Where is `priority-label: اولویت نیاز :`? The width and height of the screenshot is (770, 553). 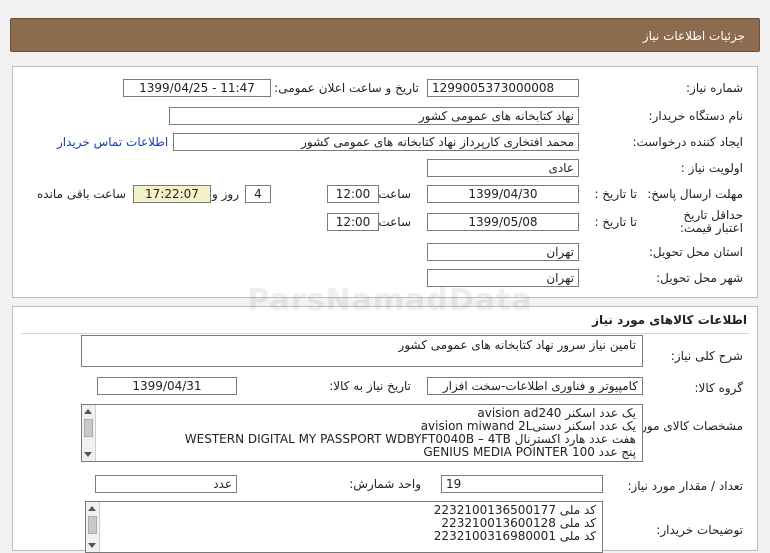
priority-label: اولویت نیاز : is located at coordinates (711, 168).